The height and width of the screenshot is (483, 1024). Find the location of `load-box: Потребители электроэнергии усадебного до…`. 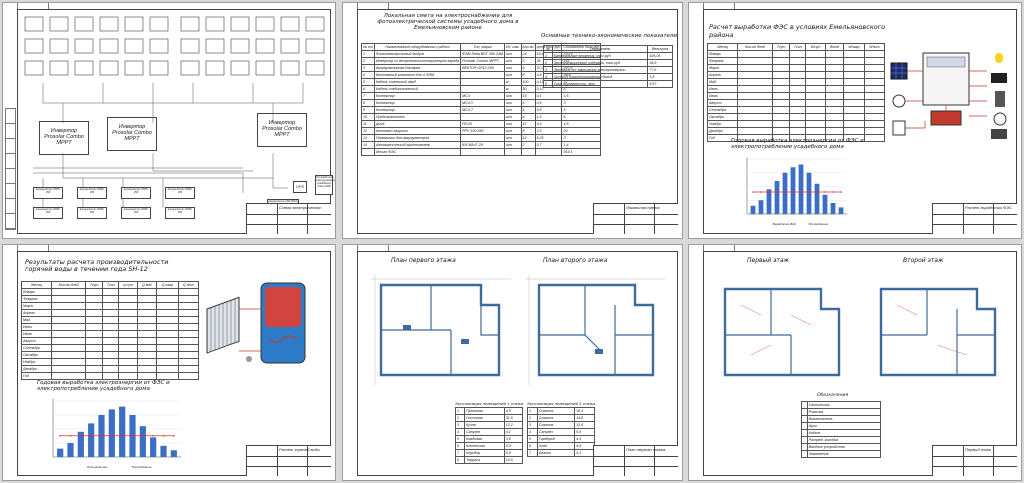

load-box: Потребители электроэнергии усадебного до… is located at coordinates (325, 185).